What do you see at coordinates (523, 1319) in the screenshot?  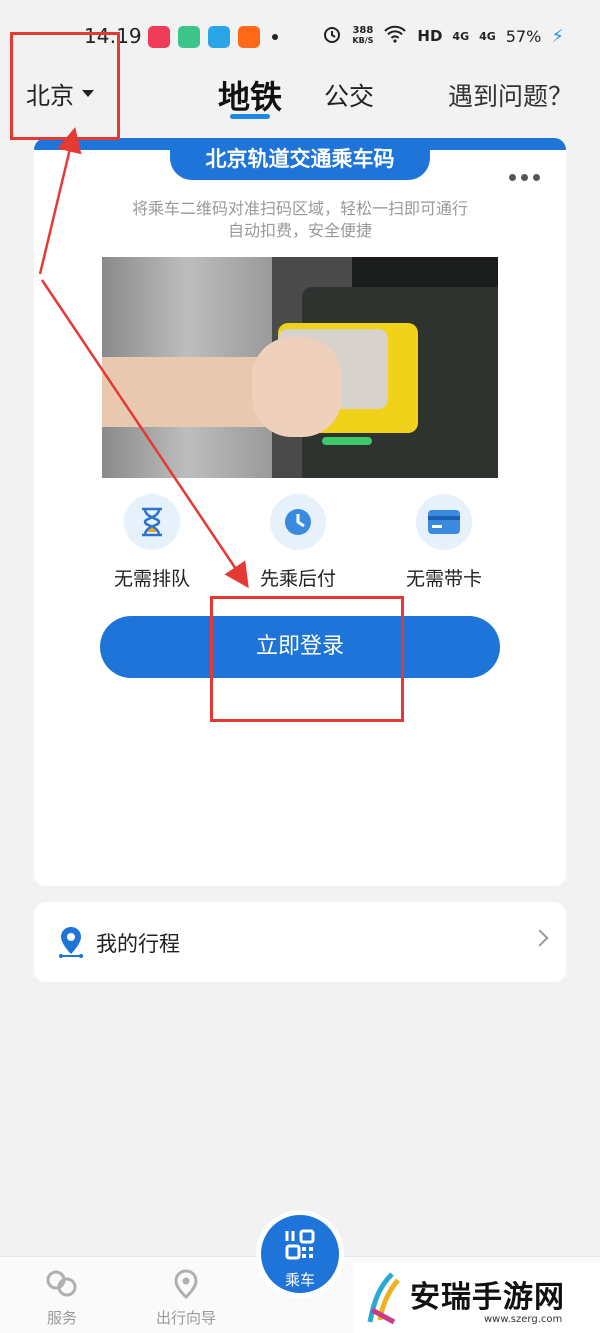 I see `watermark-url: www.szerg.com` at bounding box center [523, 1319].